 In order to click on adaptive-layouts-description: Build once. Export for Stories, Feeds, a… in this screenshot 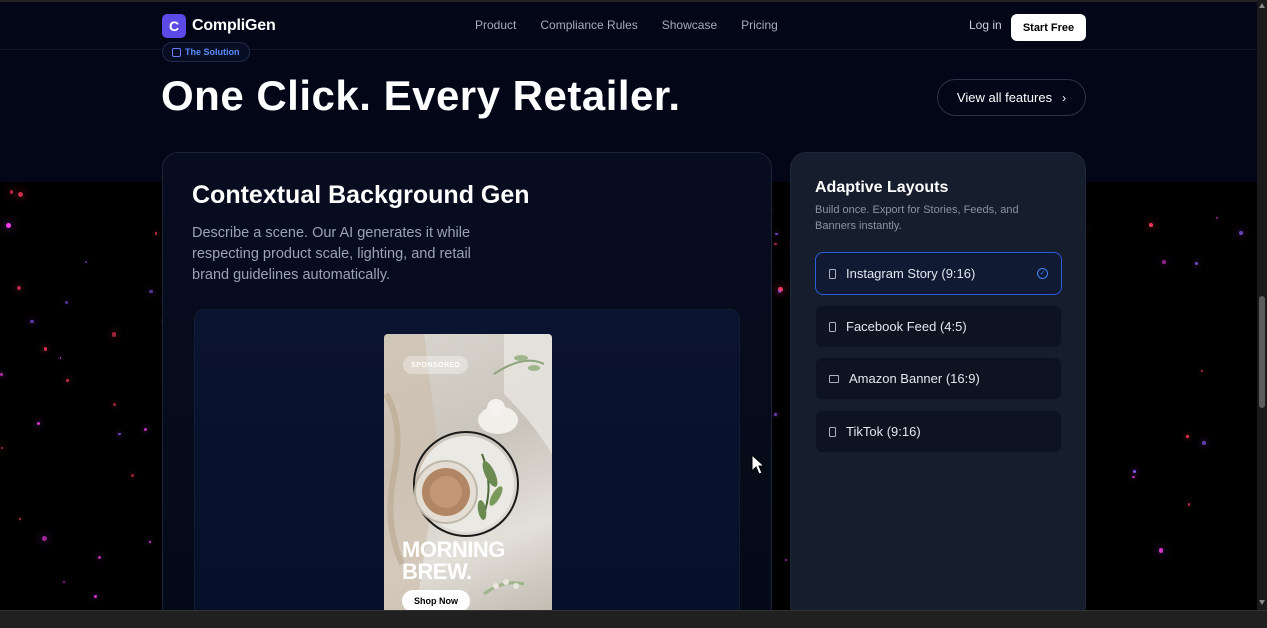, I will do `click(917, 218)`.